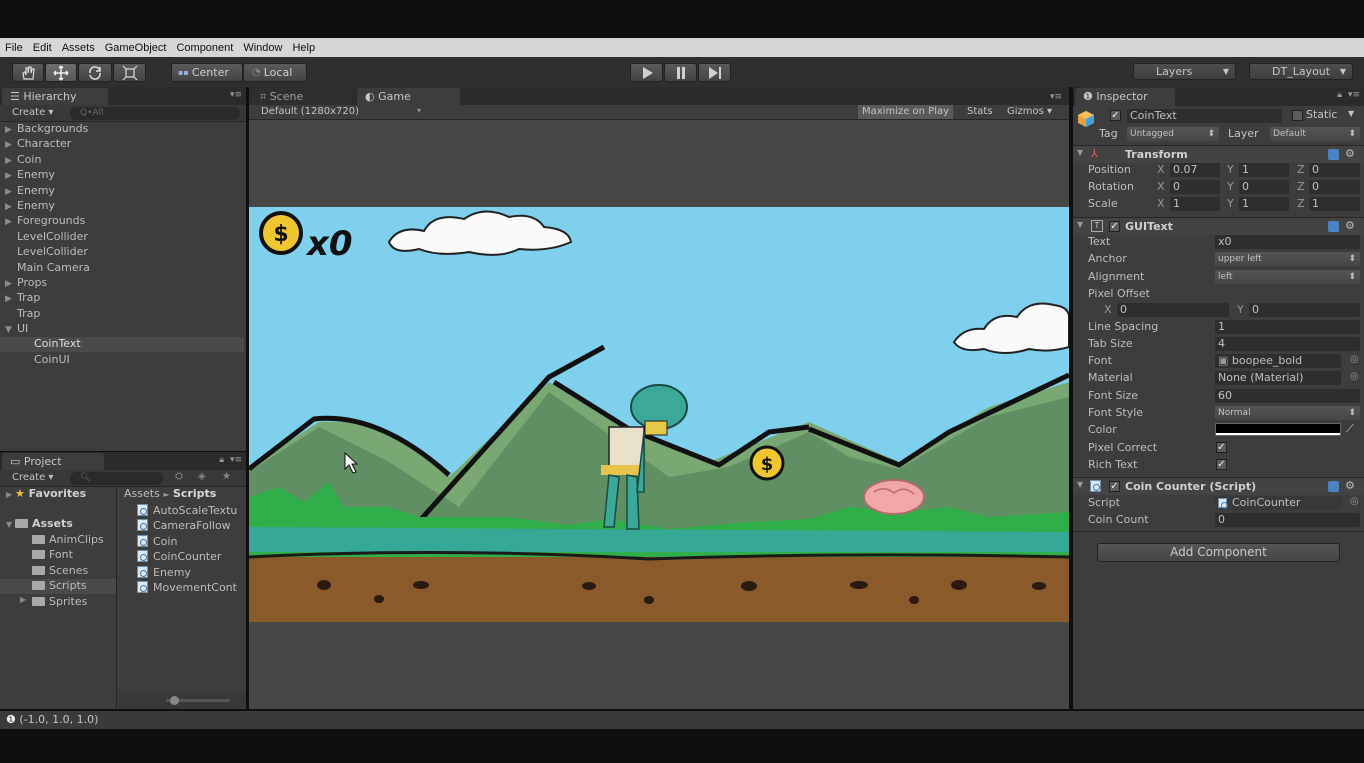  Describe the element at coordinates (1114, 486) in the screenshot. I see `coin-counter-enabled-checkbox: ✓` at that location.